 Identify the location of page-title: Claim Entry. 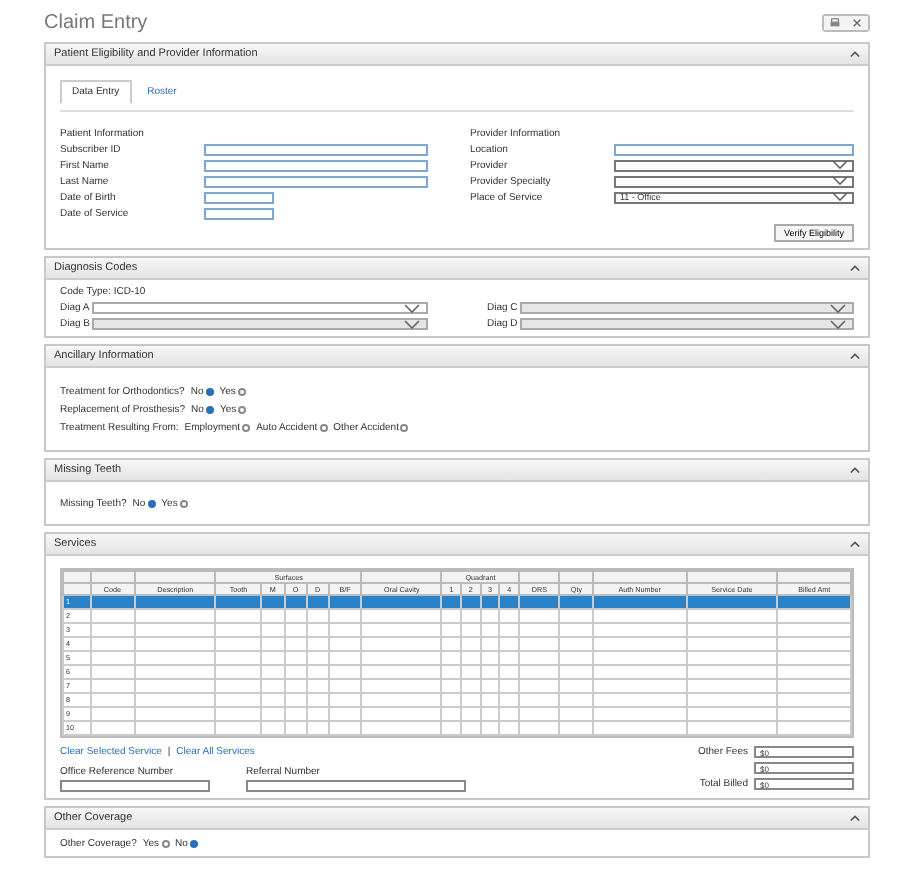
(96, 22).